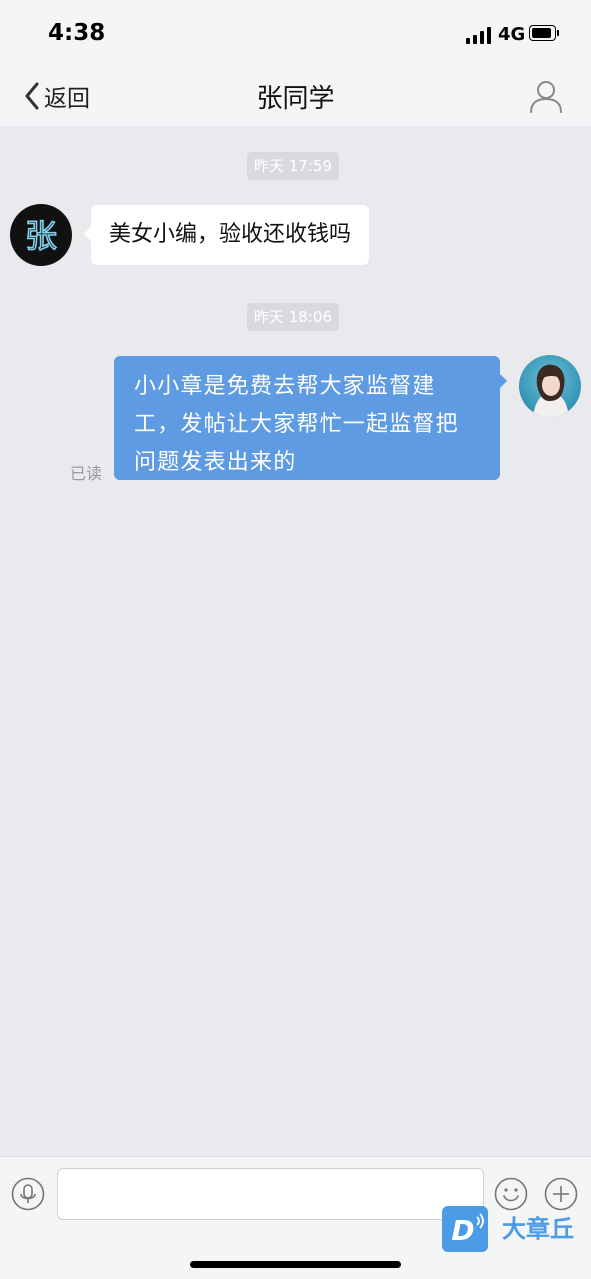 The width and height of the screenshot is (591, 1279). I want to click on network-type: 4G, so click(512, 34).